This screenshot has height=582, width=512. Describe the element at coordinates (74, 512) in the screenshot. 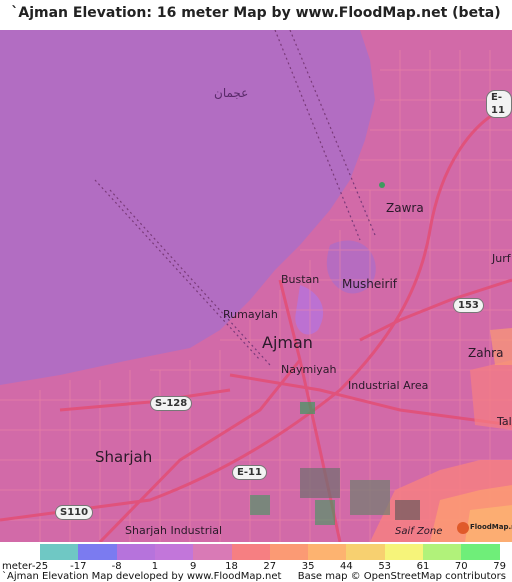

I see `road-shield-s110: S110` at that location.